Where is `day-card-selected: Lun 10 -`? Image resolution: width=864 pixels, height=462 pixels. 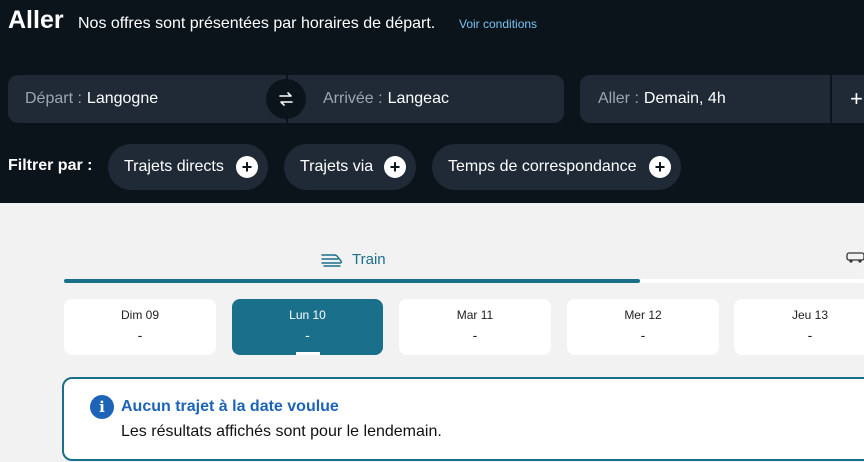 day-card-selected: Lun 10 - is located at coordinates (307, 327).